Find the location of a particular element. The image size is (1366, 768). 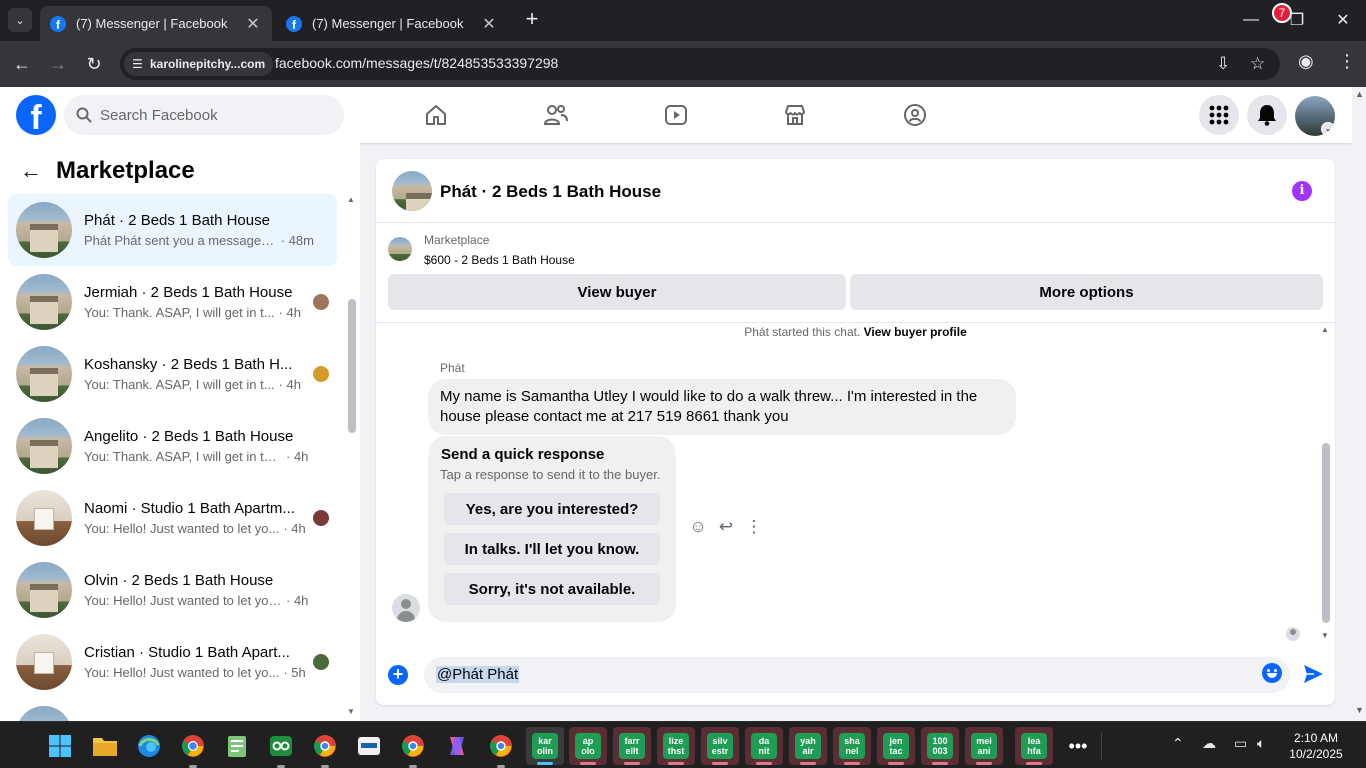

taskbar-app-tile: jen tac is located at coordinates (896, 746).